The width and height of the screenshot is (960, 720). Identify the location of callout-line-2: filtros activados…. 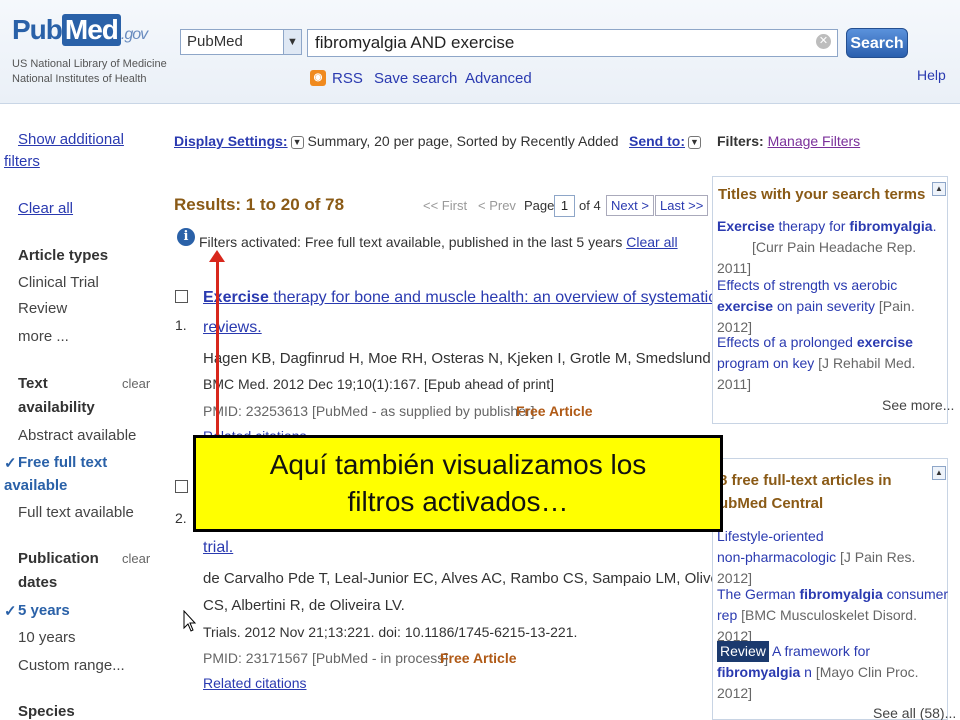
(458, 501).